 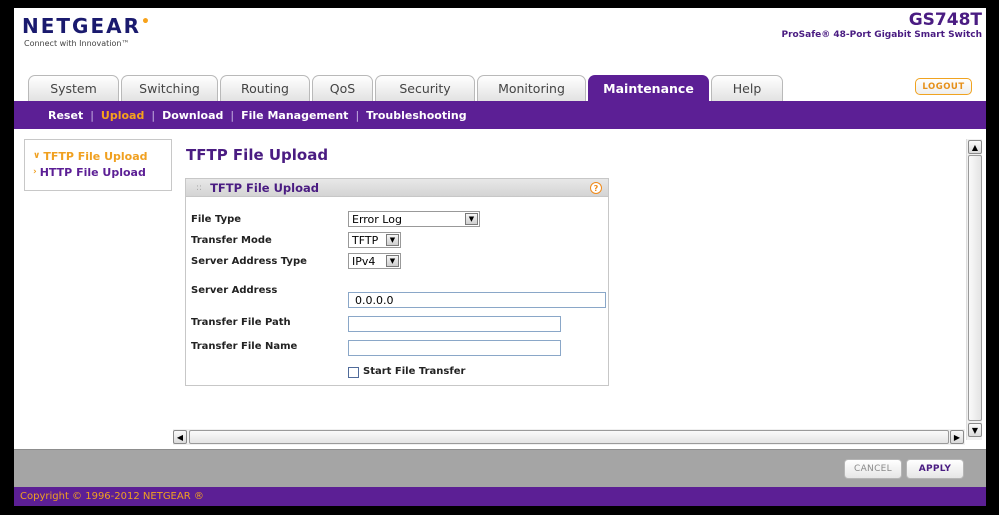 I want to click on start-file-transfer-label: Start File Transfer, so click(x=414, y=371).